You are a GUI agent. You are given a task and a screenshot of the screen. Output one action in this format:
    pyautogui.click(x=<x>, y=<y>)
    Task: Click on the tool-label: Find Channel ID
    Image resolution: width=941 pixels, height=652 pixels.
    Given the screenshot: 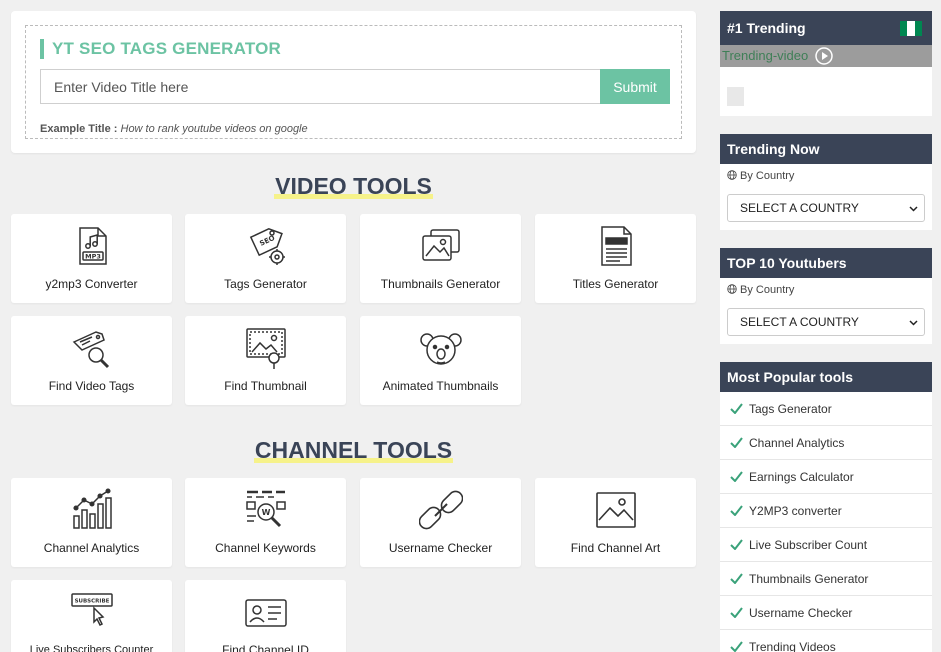 What is the action you would take?
    pyautogui.click(x=265, y=647)
    